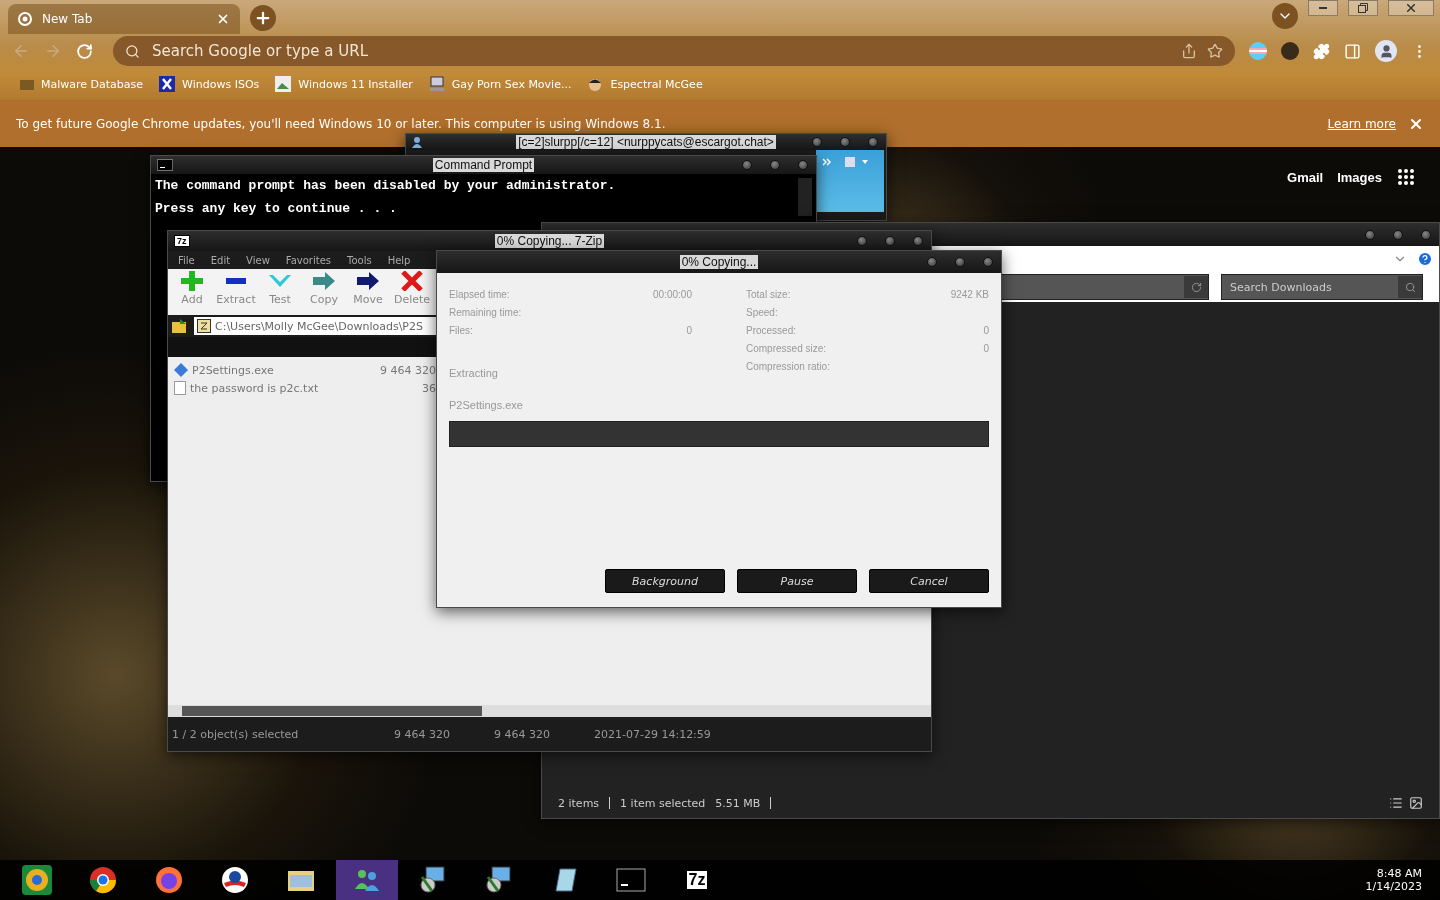 The height and width of the screenshot is (900, 1440). I want to click on avatar-extension-icon, so click(1290, 51).